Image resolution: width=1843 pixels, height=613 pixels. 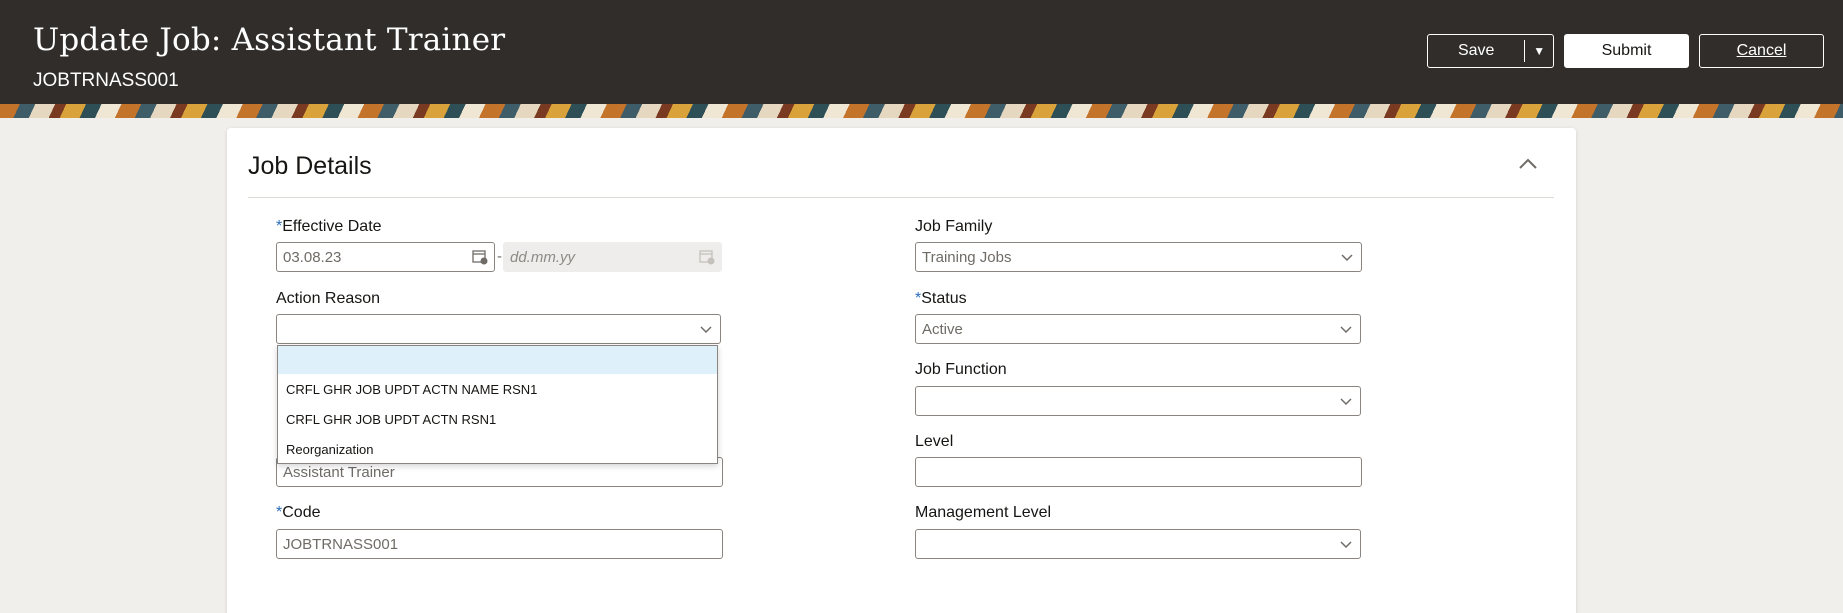 I want to click on job-function-select, so click(x=1138, y=401).